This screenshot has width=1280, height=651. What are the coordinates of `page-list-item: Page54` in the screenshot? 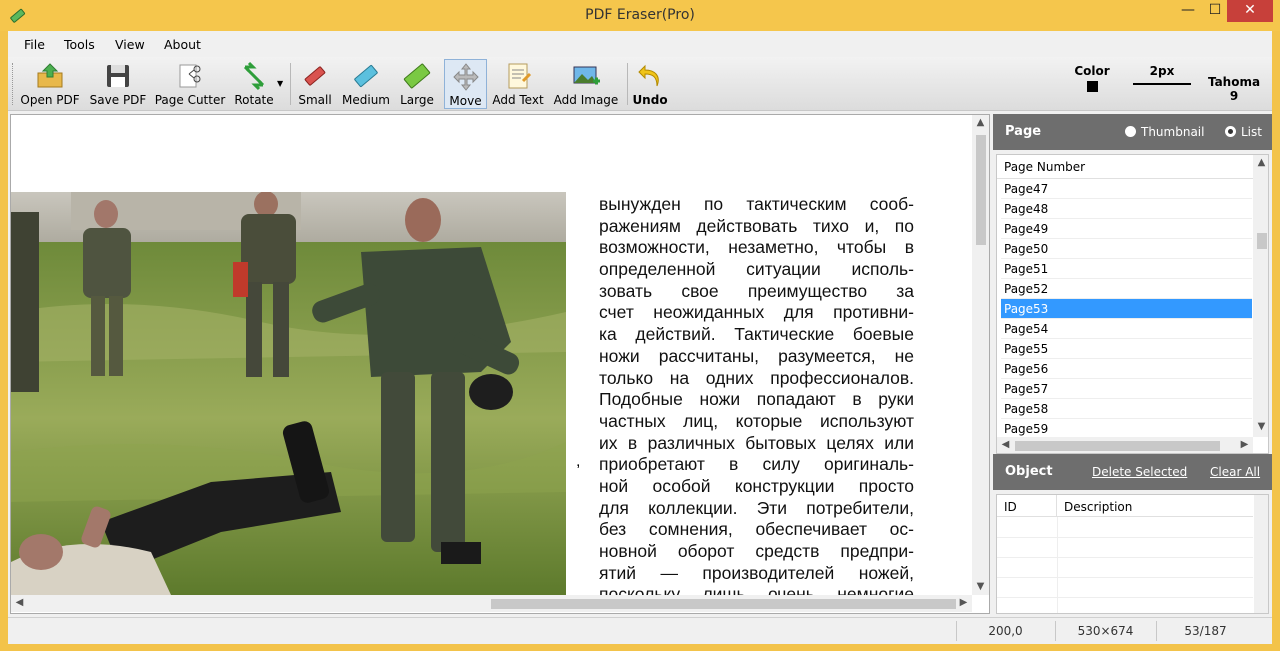 It's located at (1126, 329).